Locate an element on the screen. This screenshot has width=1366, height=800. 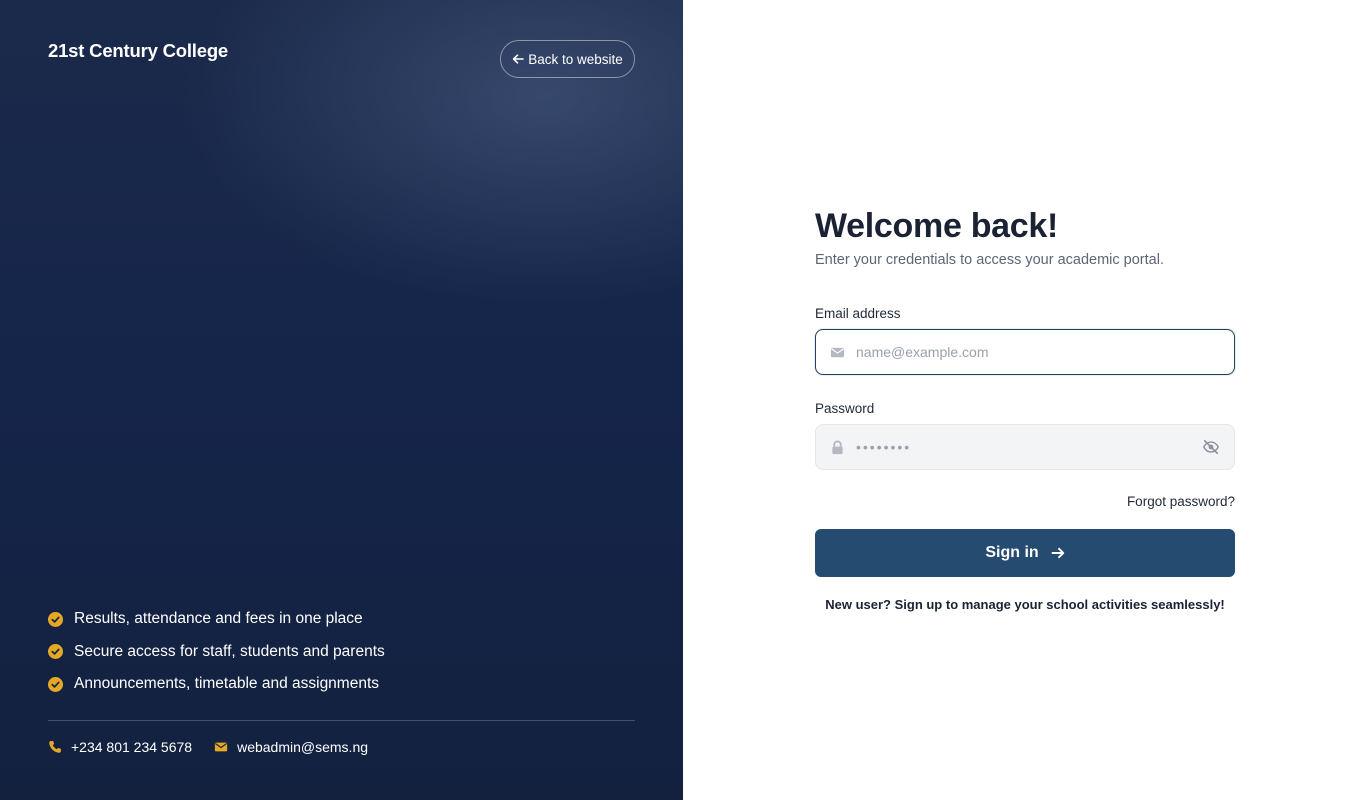
forgot-password-link: Forgot password? is located at coordinates (1025, 501).